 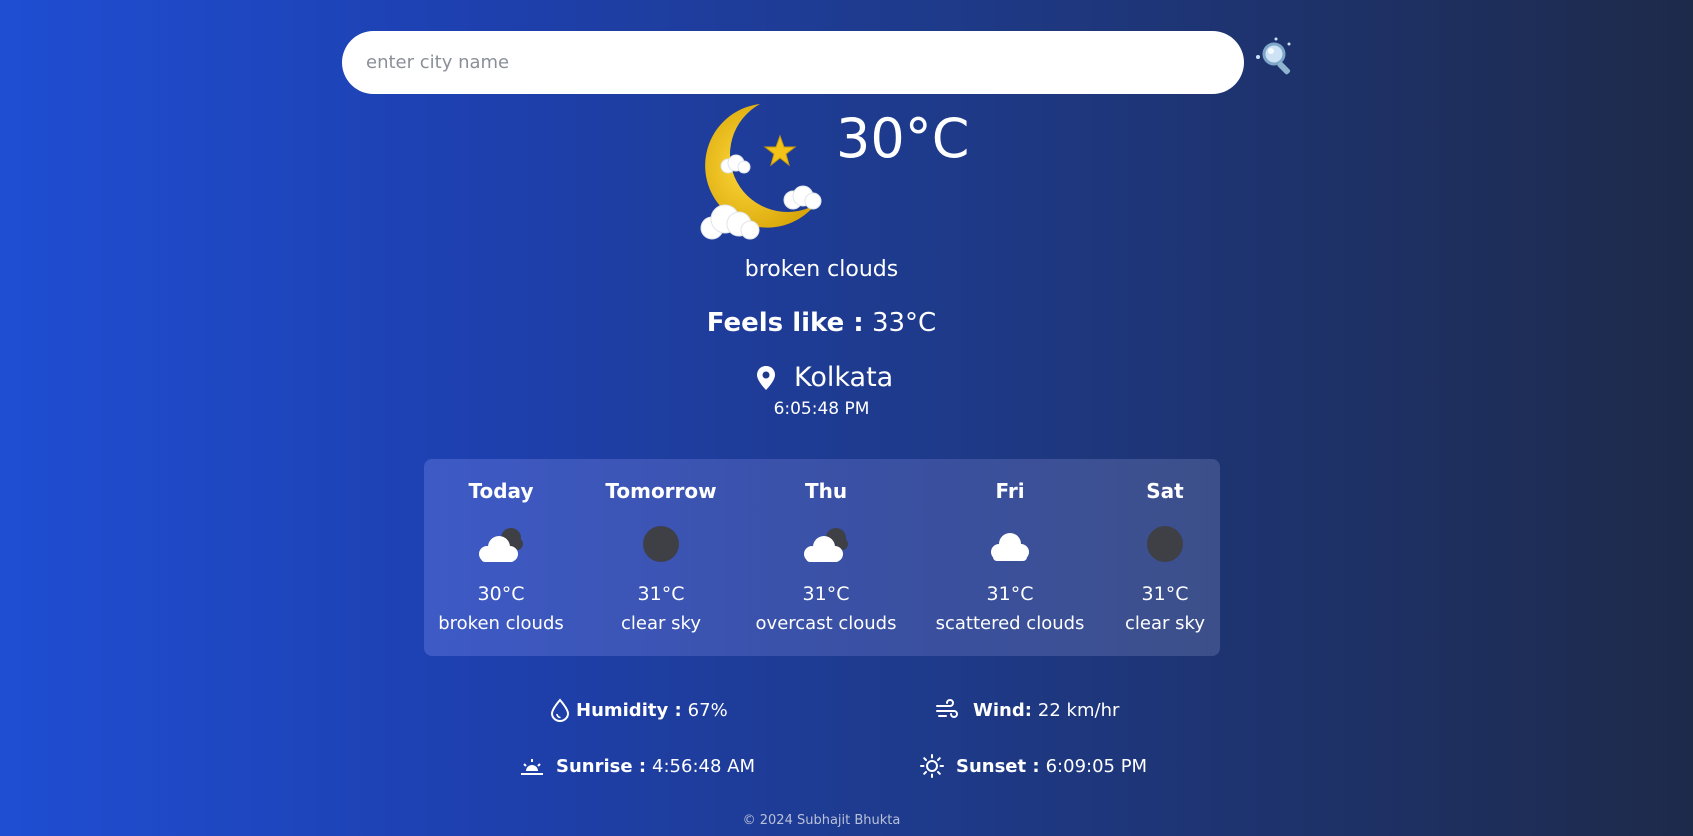 What do you see at coordinates (821, 269) in the screenshot?
I see `weather-description: broken clouds` at bounding box center [821, 269].